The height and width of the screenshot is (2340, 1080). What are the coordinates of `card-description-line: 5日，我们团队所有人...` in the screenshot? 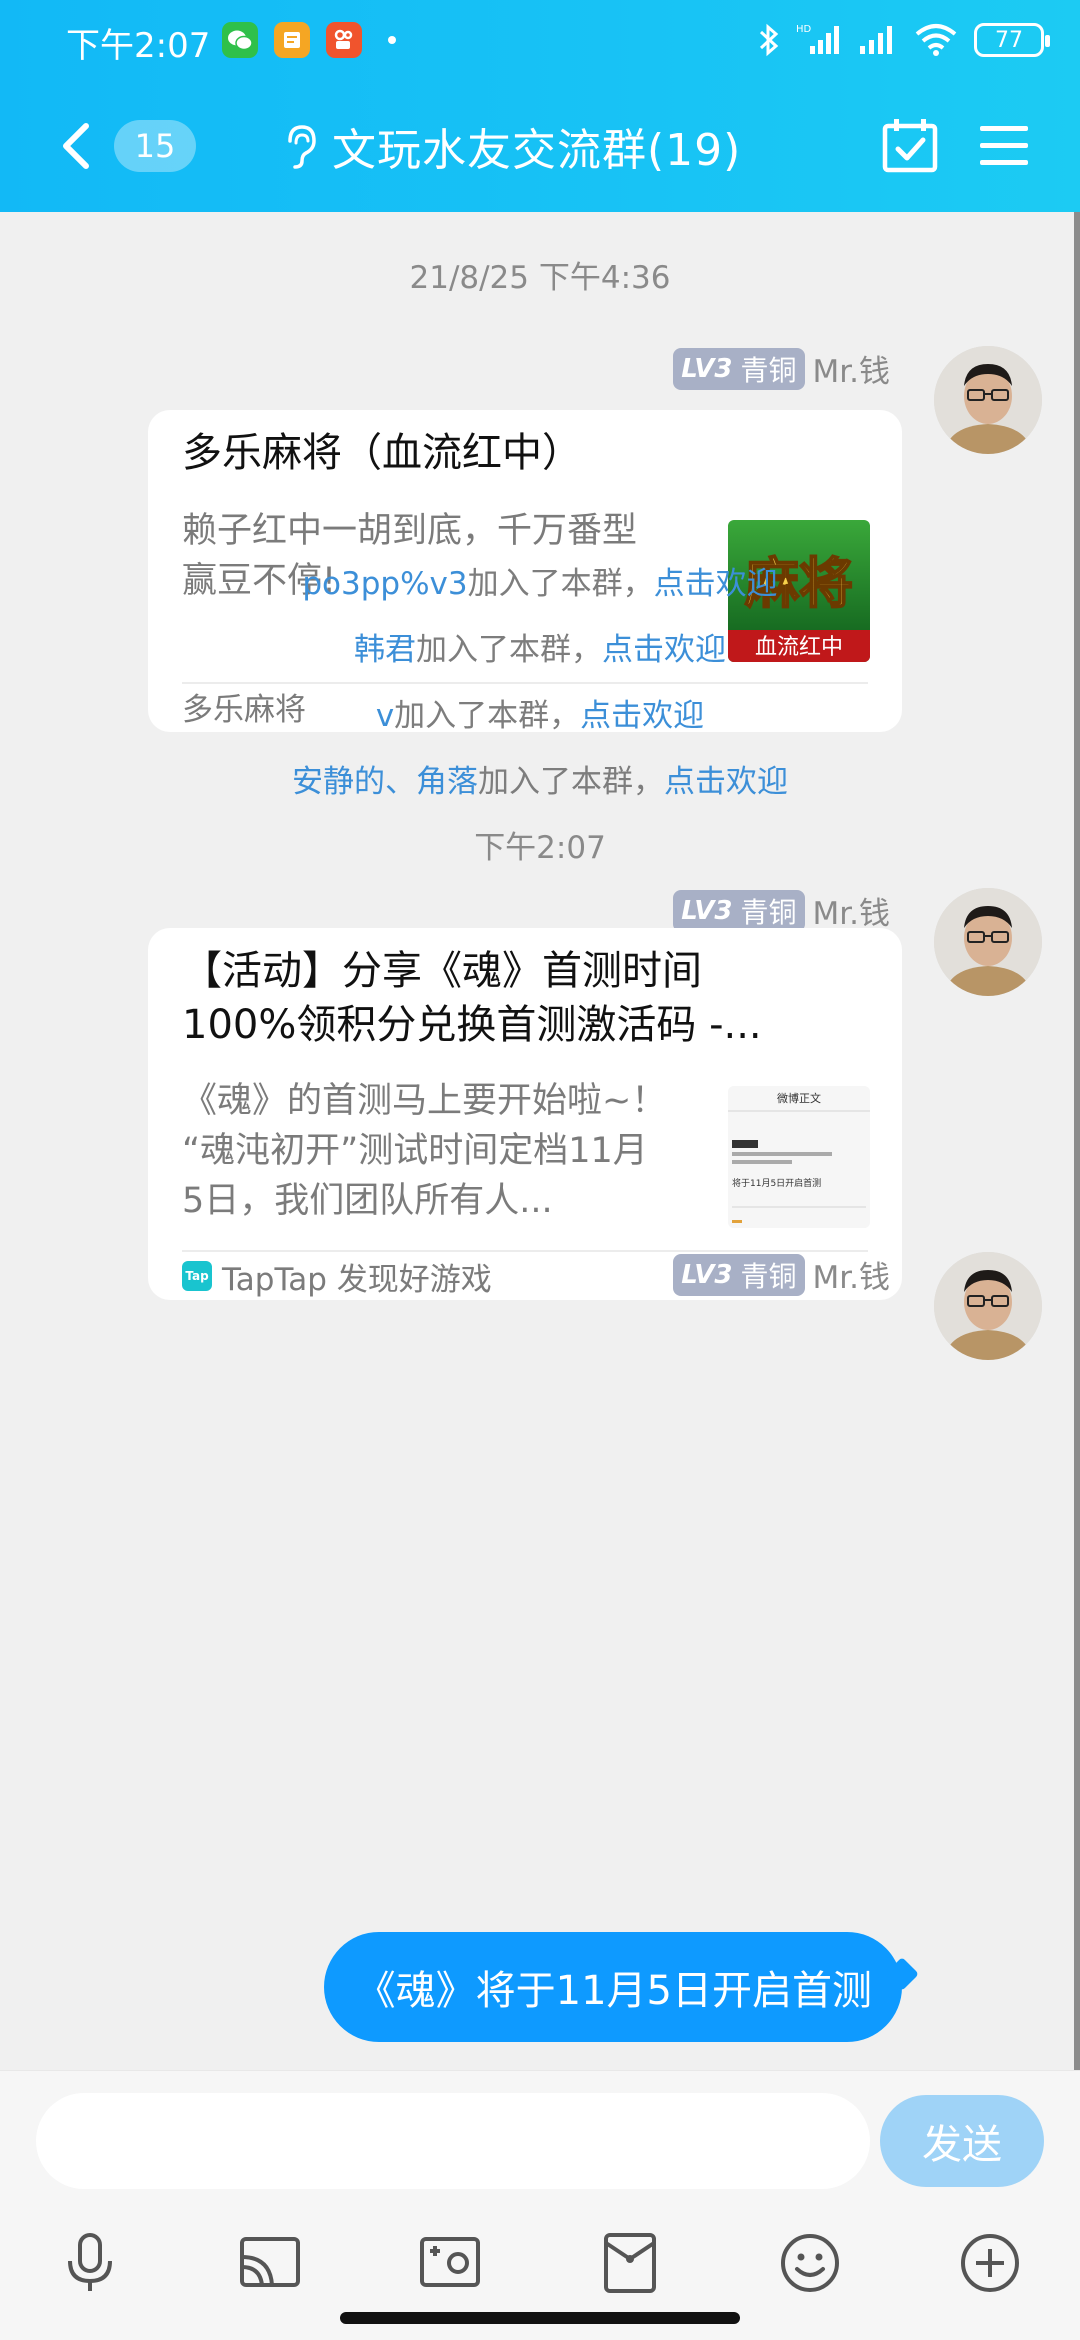 It's located at (367, 1201).